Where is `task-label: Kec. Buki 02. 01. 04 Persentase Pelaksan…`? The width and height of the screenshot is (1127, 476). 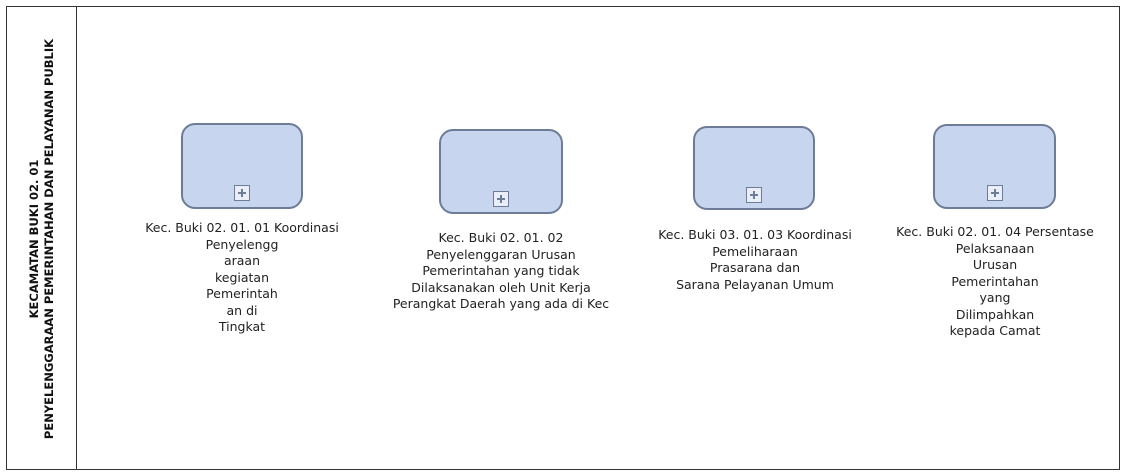 task-label: Kec. Buki 02. 01. 04 Persentase Pelaksan… is located at coordinates (995, 281).